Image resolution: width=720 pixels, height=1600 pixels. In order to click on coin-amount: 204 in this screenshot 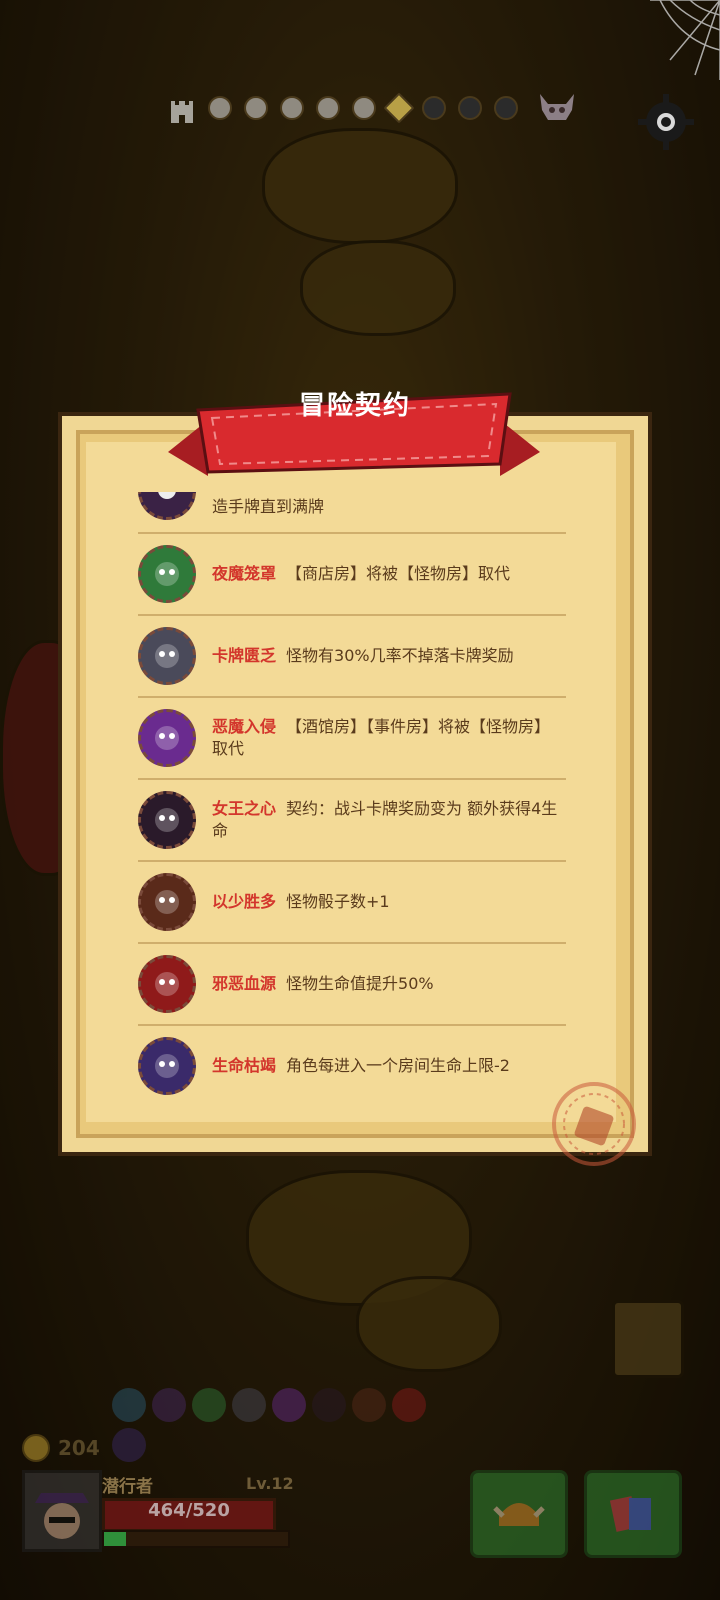, I will do `click(79, 1448)`.